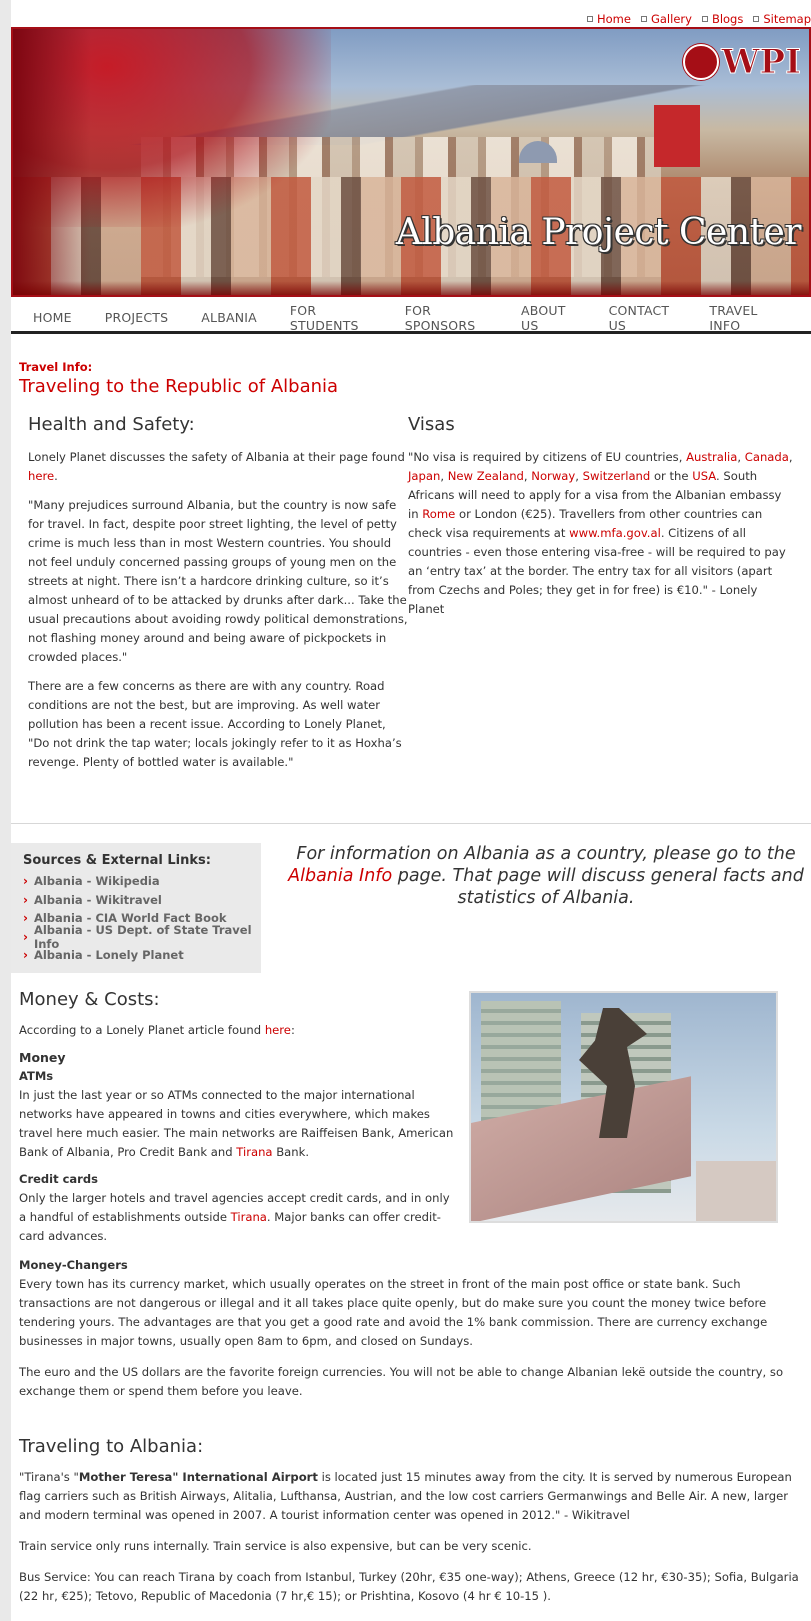 This screenshot has height=1621, width=811. I want to click on nav-travel-info: TRAVEL INFO, so click(743, 318).